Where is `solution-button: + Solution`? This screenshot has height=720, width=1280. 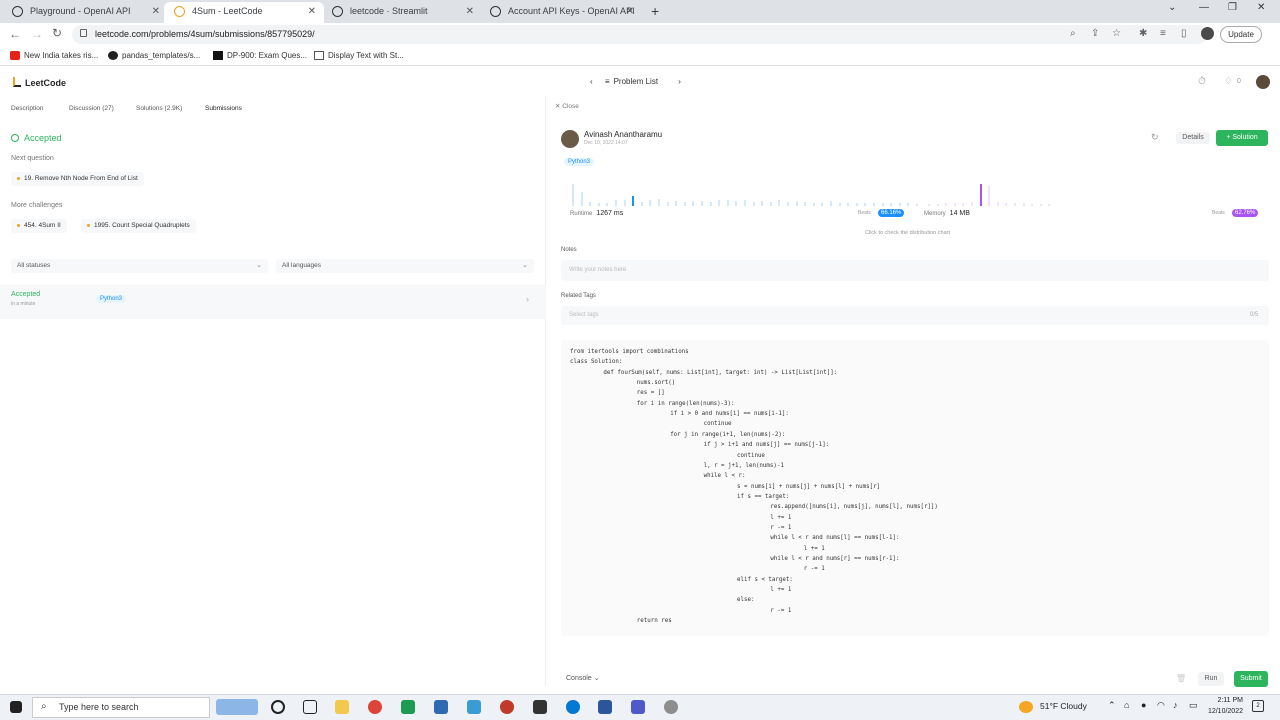
solution-button: + Solution is located at coordinates (1242, 138).